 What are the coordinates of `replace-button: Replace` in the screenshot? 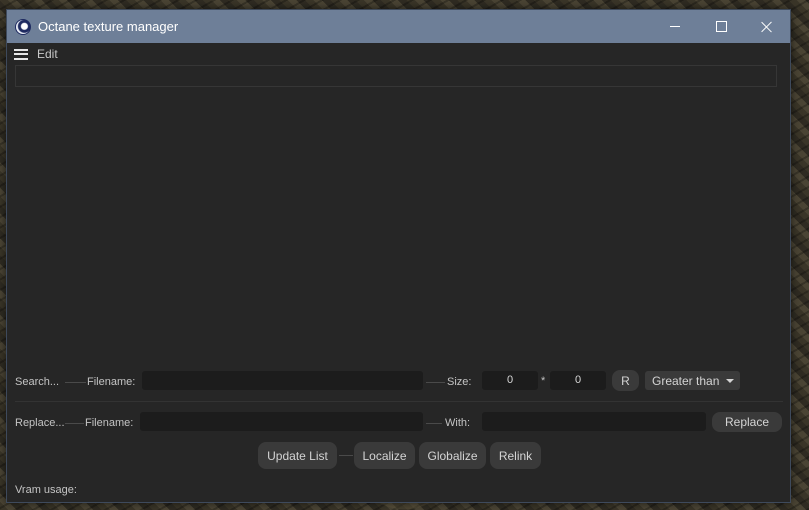 It's located at (747, 422).